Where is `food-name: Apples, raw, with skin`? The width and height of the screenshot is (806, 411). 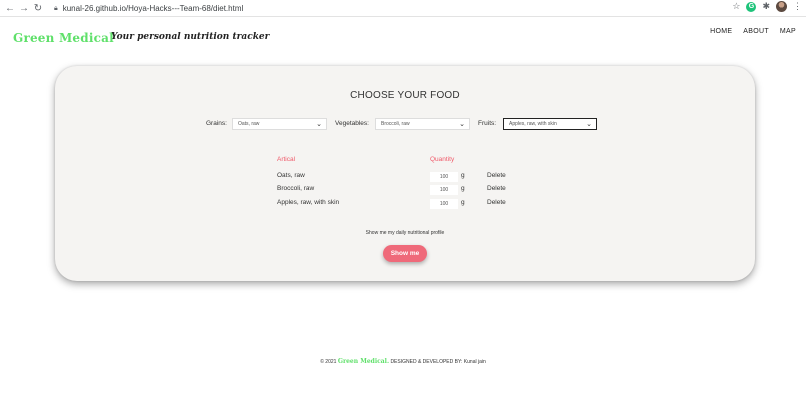
food-name: Apples, raw, with skin is located at coordinates (308, 202).